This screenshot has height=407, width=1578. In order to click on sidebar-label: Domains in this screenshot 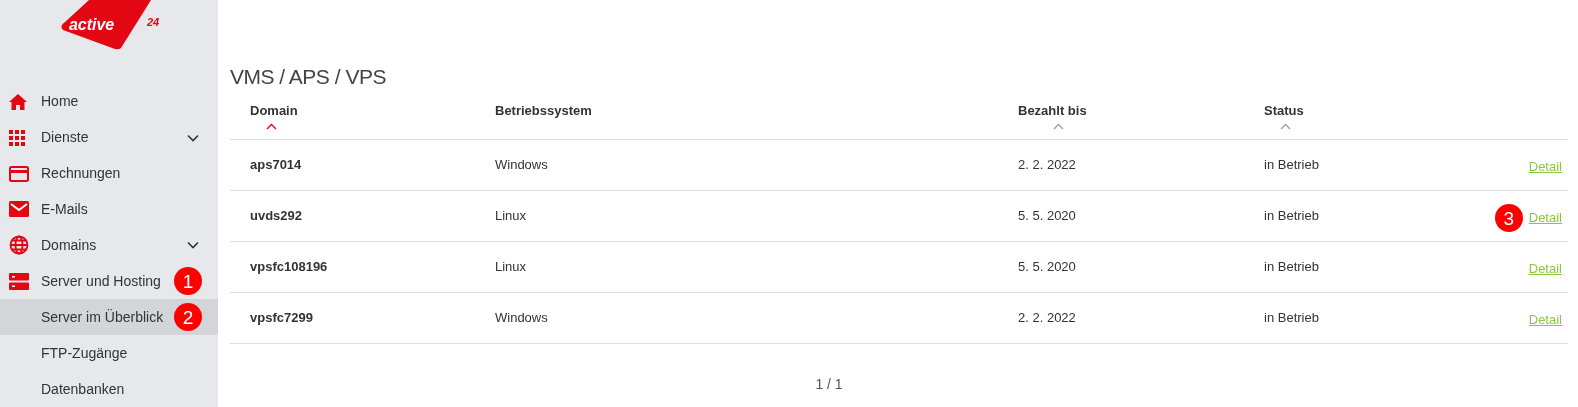, I will do `click(69, 245)`.